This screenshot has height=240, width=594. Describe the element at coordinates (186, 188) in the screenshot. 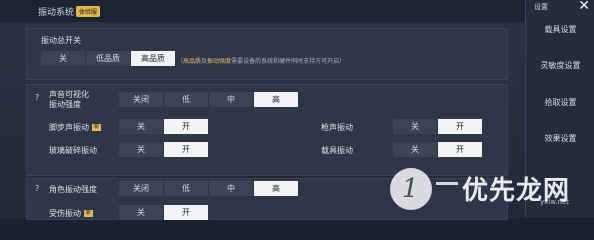

I see `character-option-low: 低` at that location.